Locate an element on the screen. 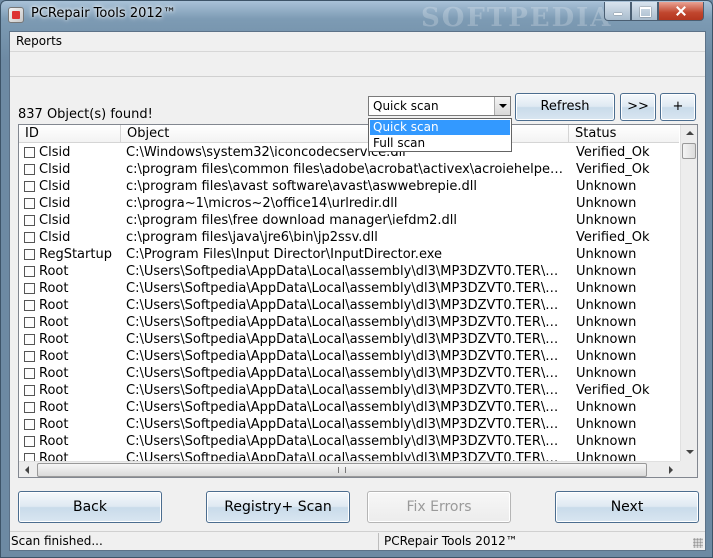 The width and height of the screenshot is (713, 558). horizontal-scroll-thumb is located at coordinates (342, 470).